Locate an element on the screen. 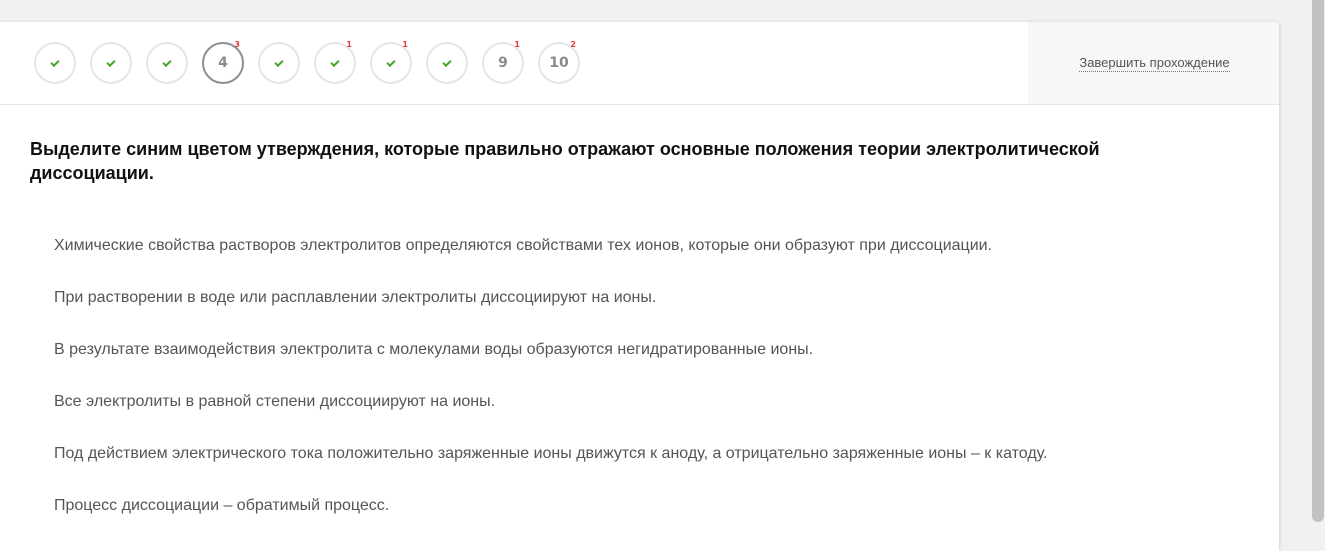  finish-area: Завершить прохождение is located at coordinates (1153, 63).